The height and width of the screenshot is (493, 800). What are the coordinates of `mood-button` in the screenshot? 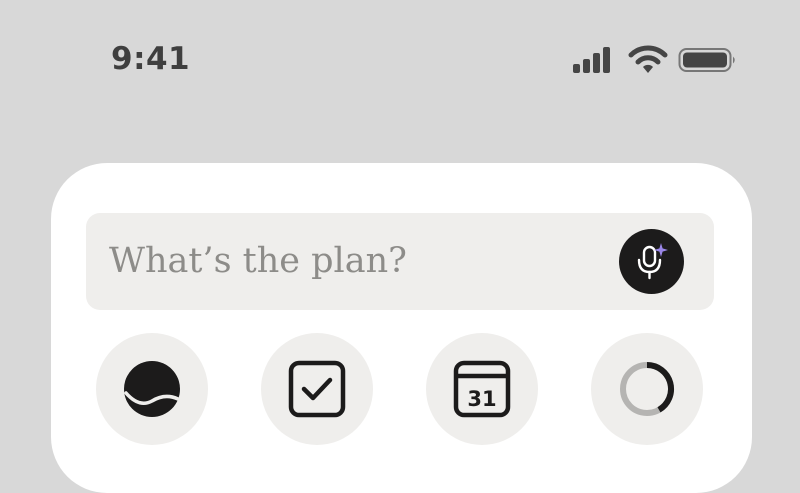 It's located at (152, 389).